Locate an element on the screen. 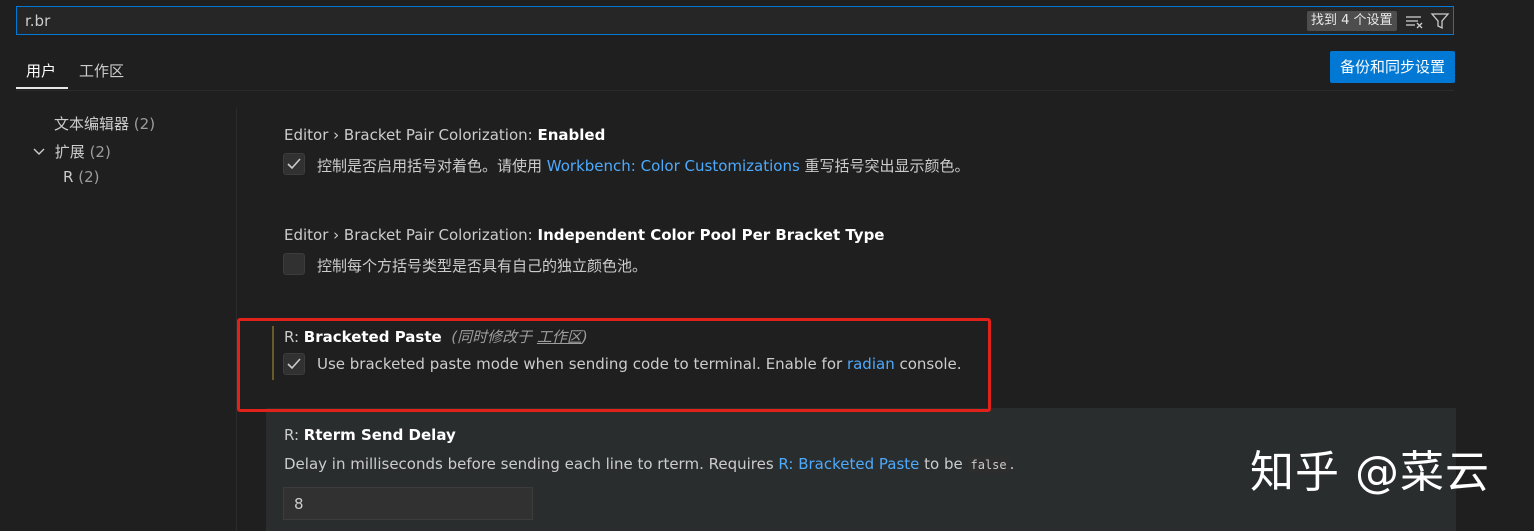  search-value: r.br is located at coordinates (37, 21).